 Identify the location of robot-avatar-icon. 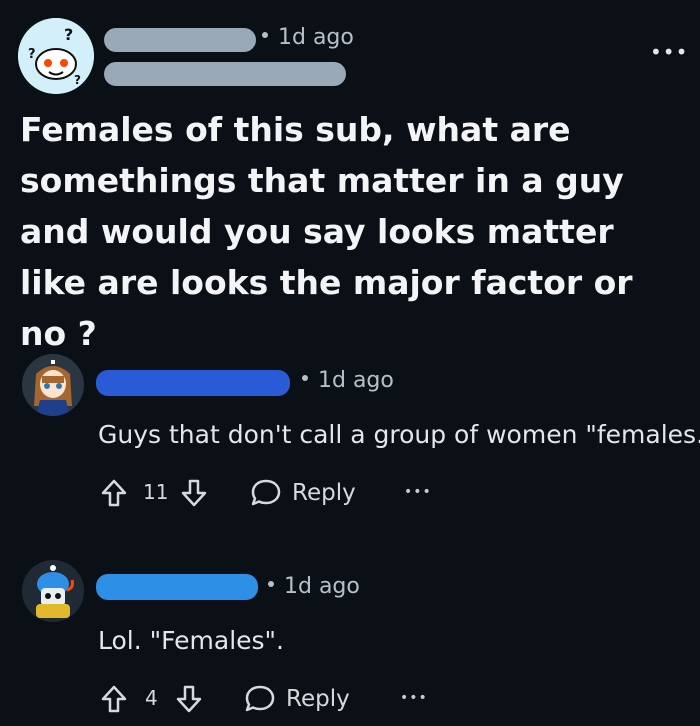
(53, 591).